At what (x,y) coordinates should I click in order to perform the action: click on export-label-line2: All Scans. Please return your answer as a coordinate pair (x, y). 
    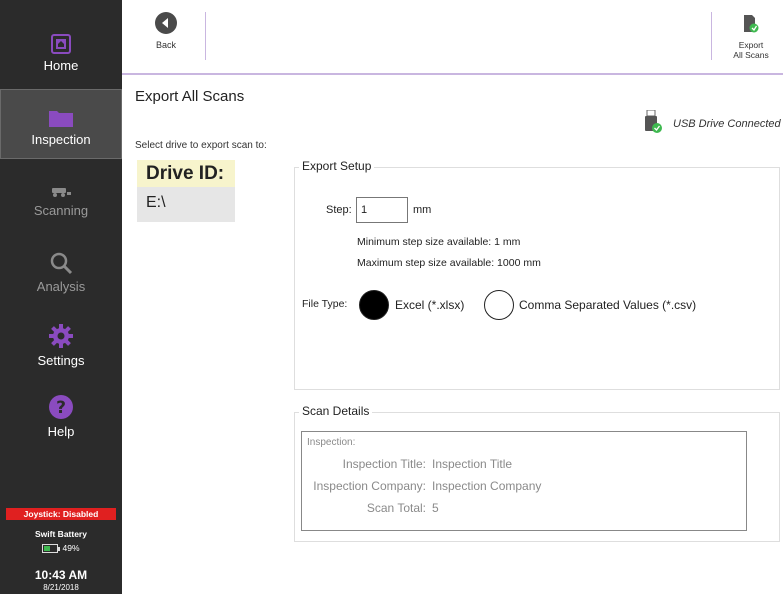
    Looking at the image, I should click on (751, 55).